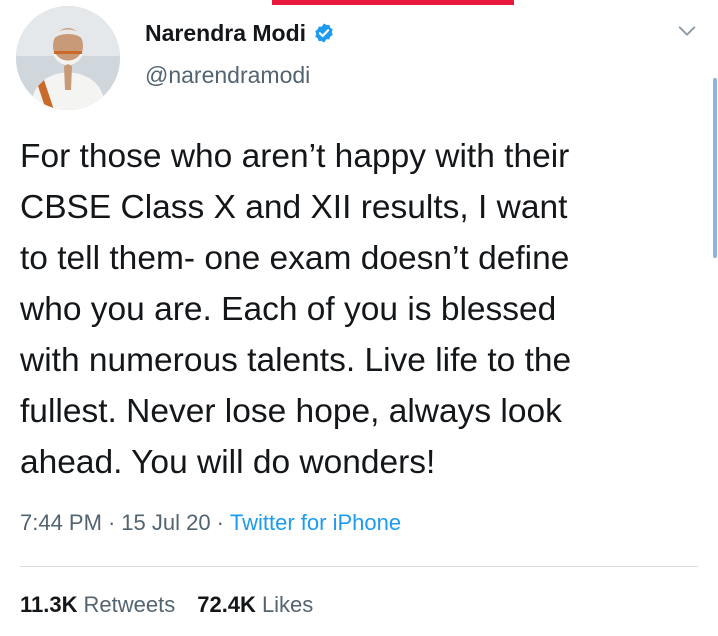 This screenshot has height=636, width=718. I want to click on likes-label: Likes, so click(287, 604).